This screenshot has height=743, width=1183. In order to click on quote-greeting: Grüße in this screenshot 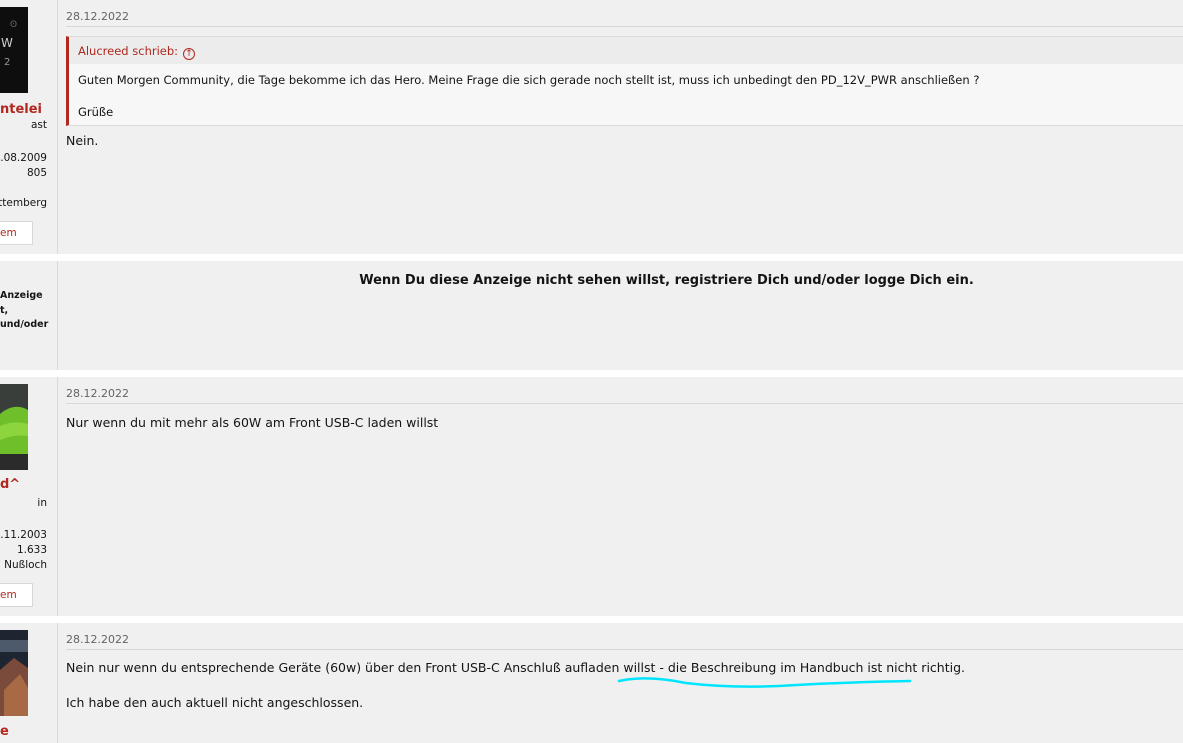, I will do `click(96, 112)`.